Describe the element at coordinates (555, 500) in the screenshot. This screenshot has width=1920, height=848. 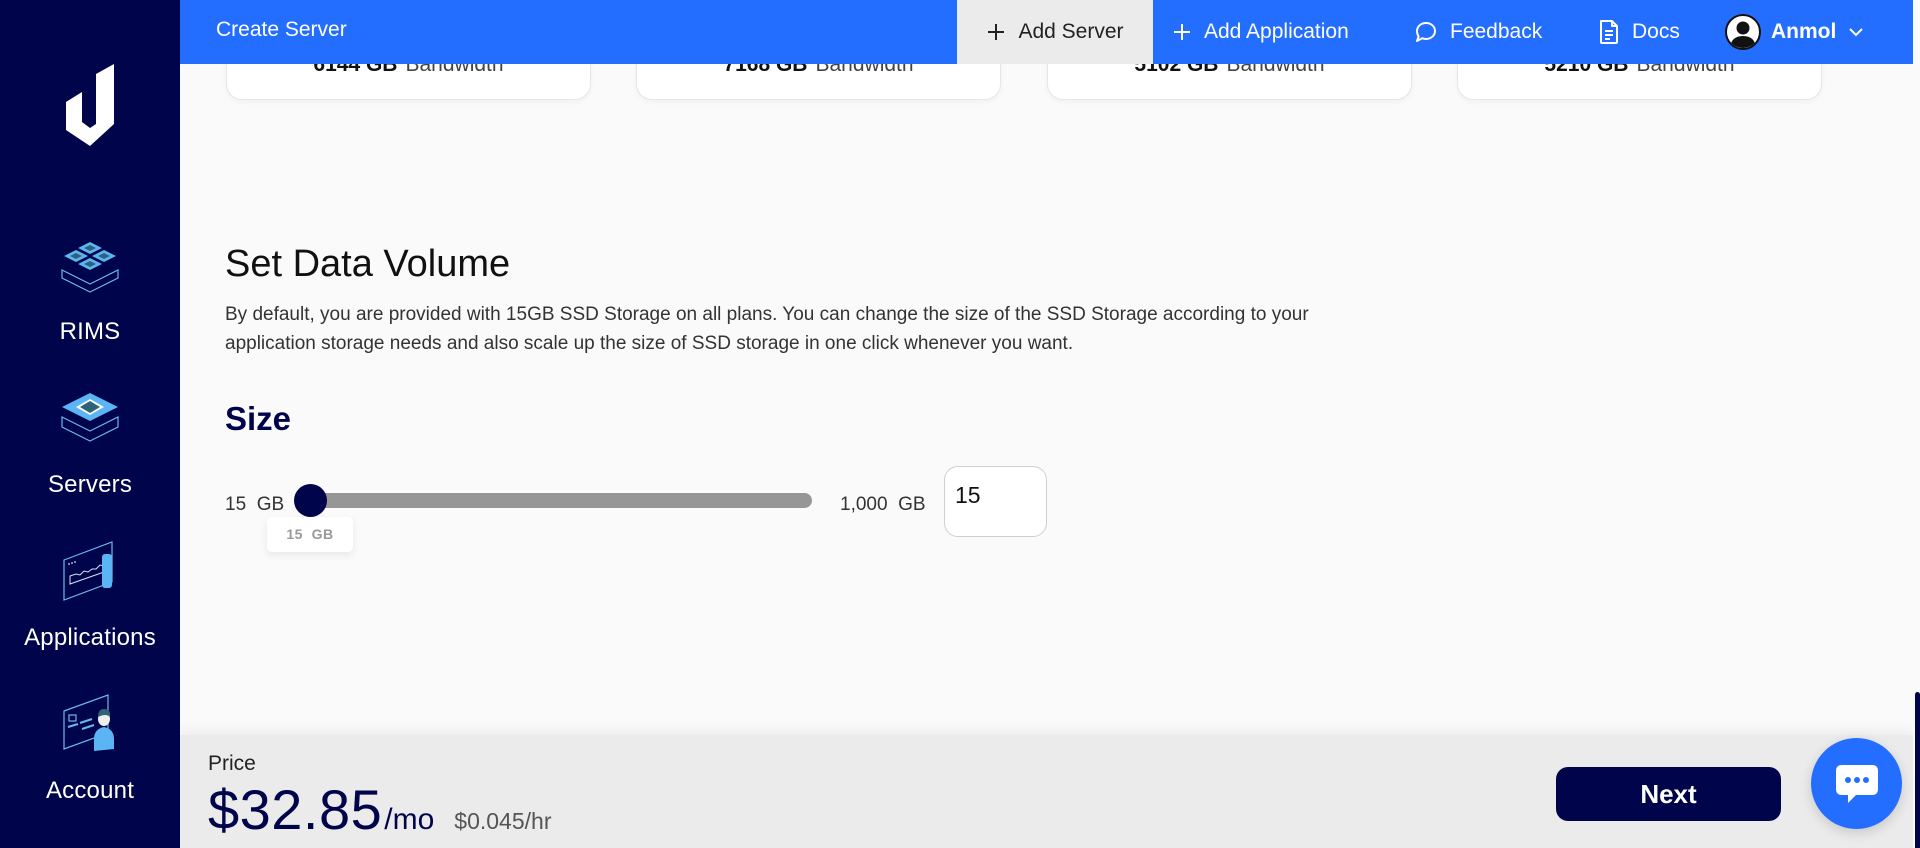
I see `size-slider-track` at that location.